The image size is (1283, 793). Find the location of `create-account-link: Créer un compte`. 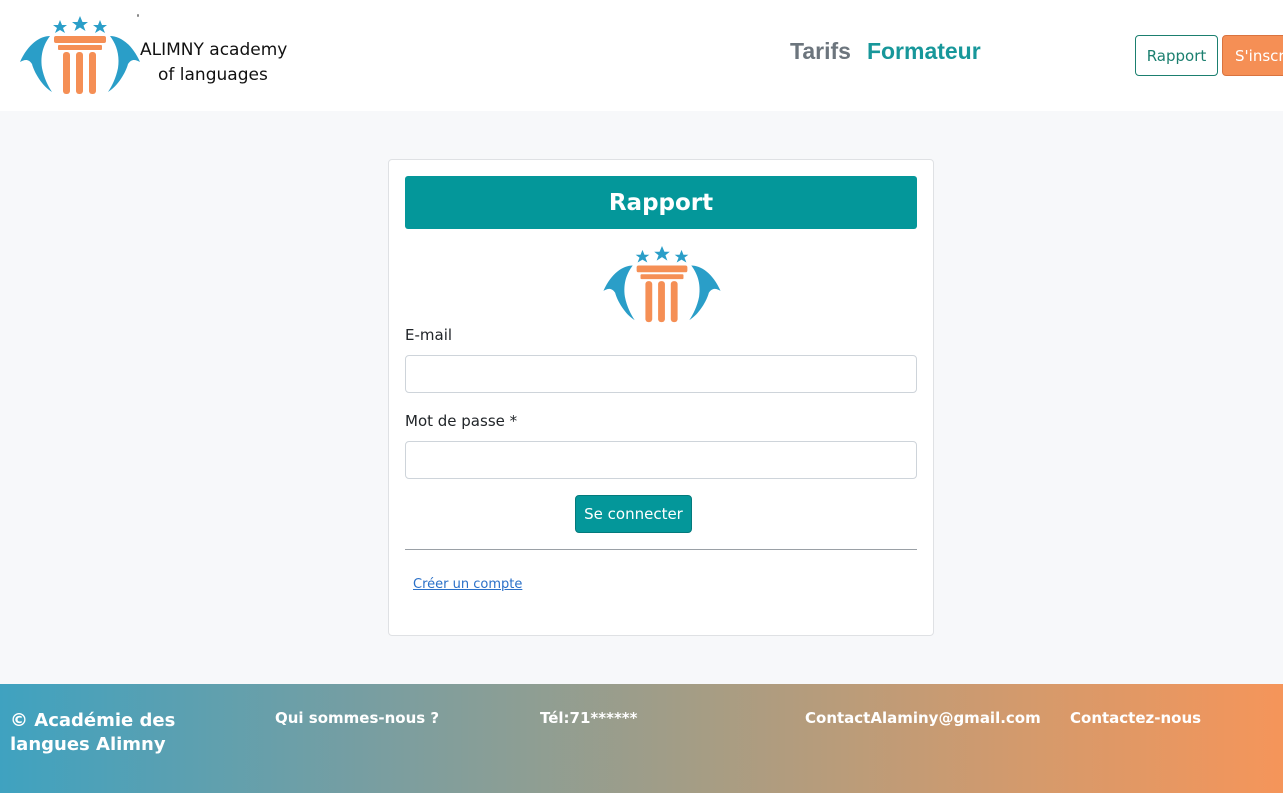

create-account-link: Créer un compte is located at coordinates (467, 584).